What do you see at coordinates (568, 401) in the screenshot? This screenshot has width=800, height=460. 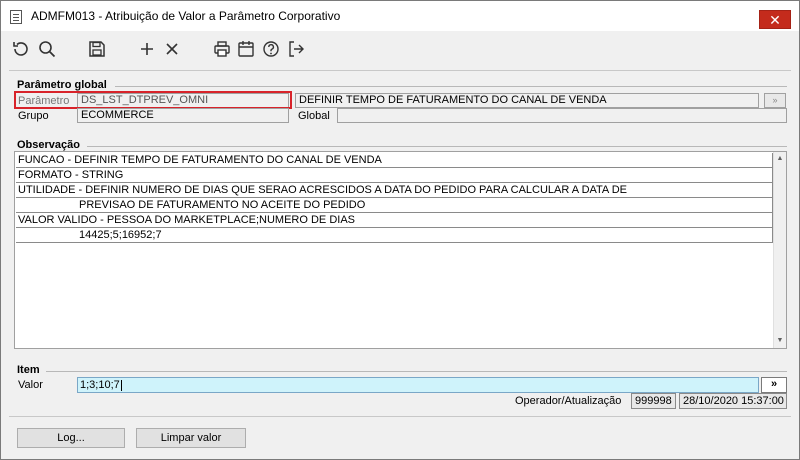 I see `operador-label: Operador/Atualização` at bounding box center [568, 401].